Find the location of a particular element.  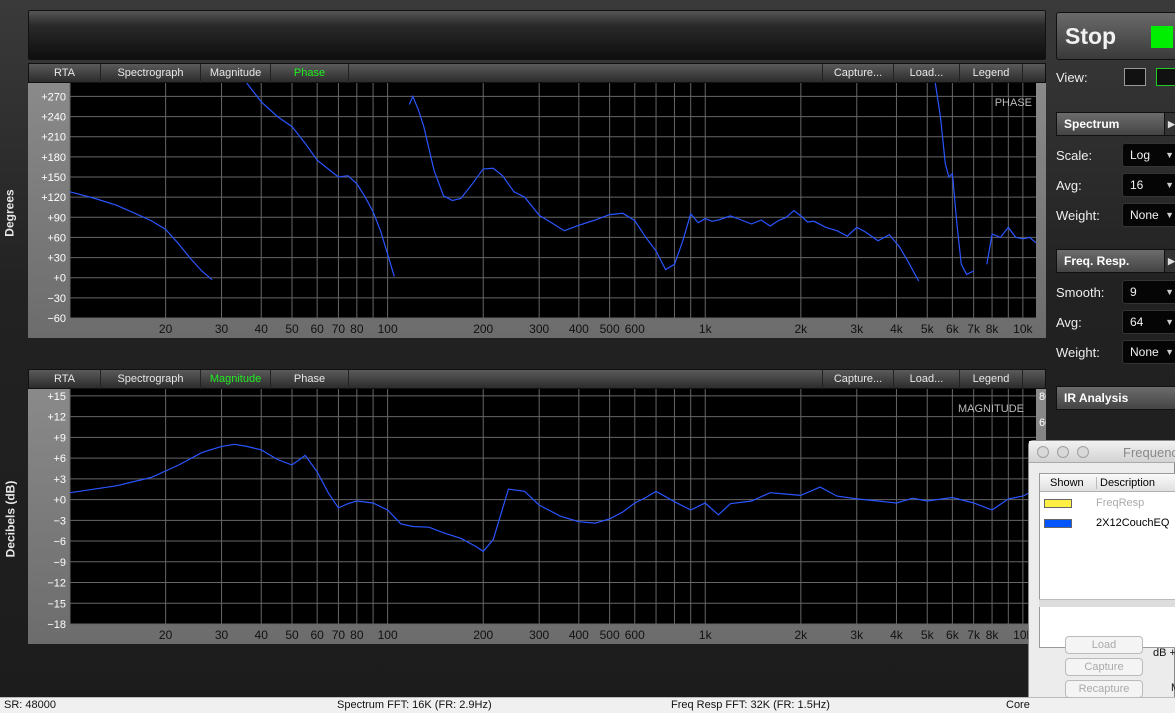

column-shown: Shown is located at coordinates (1067, 483).